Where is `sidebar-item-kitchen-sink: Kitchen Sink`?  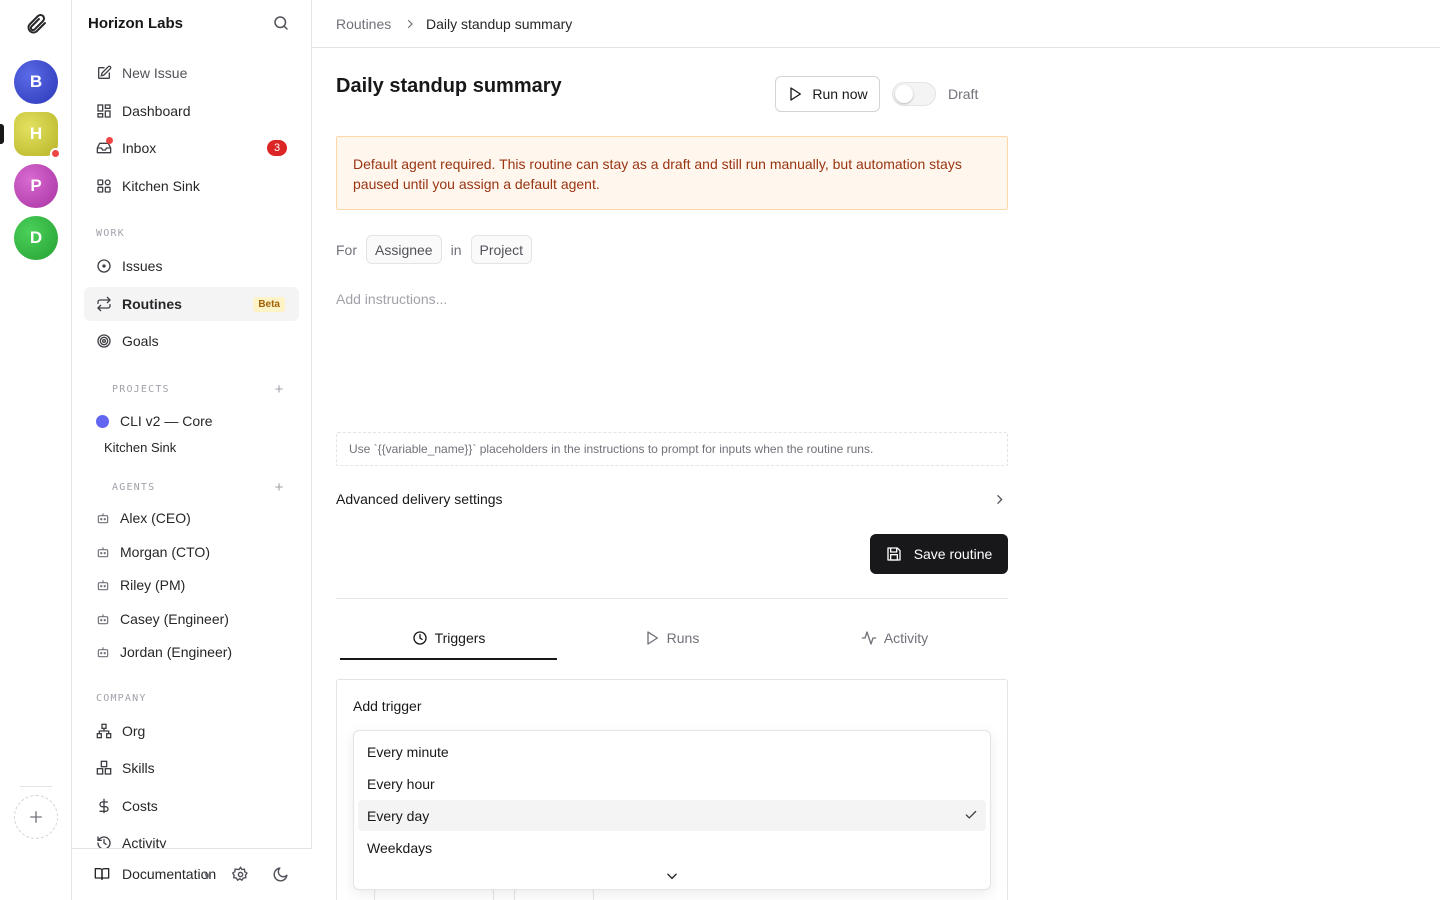
sidebar-item-kitchen-sink: Kitchen Sink is located at coordinates (191, 186).